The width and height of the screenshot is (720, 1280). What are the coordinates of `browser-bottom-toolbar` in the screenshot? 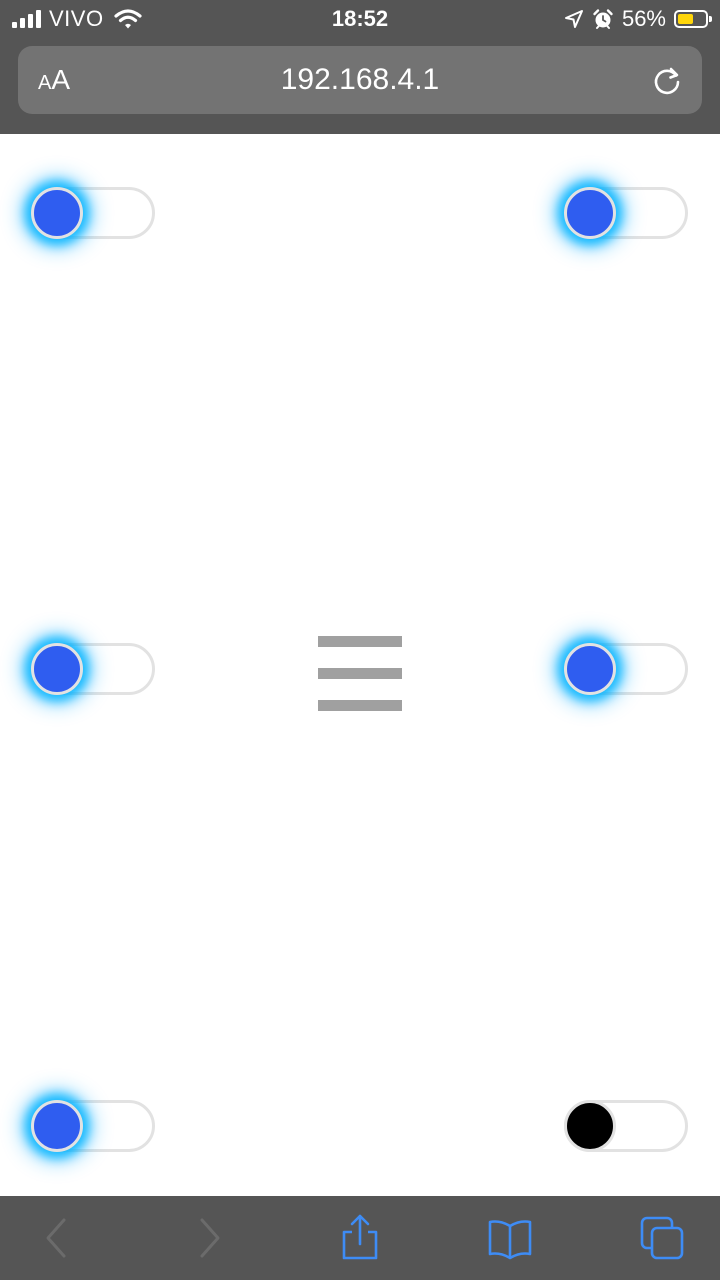 It's located at (360, 1238).